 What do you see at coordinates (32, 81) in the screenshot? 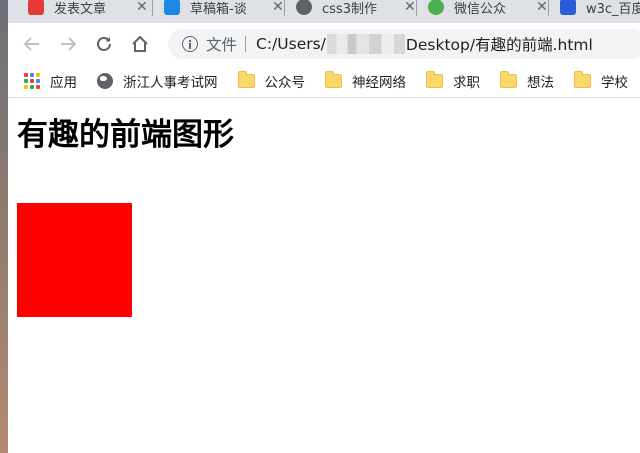
I see `apps-icon` at bounding box center [32, 81].